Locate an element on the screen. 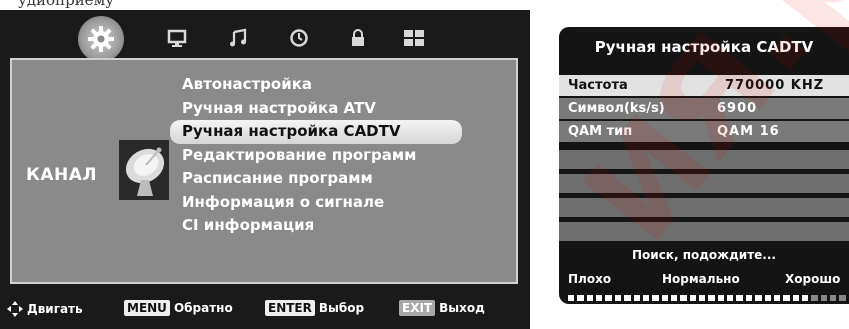 This screenshot has height=329, width=849. hint-exit: EXIT Выход is located at coordinates (442, 308).